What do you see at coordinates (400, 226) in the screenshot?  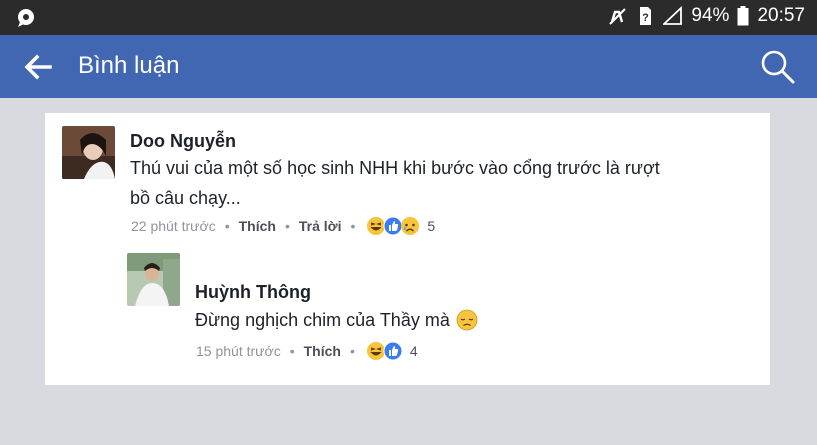 I see `reaction-summary: 5` at bounding box center [400, 226].